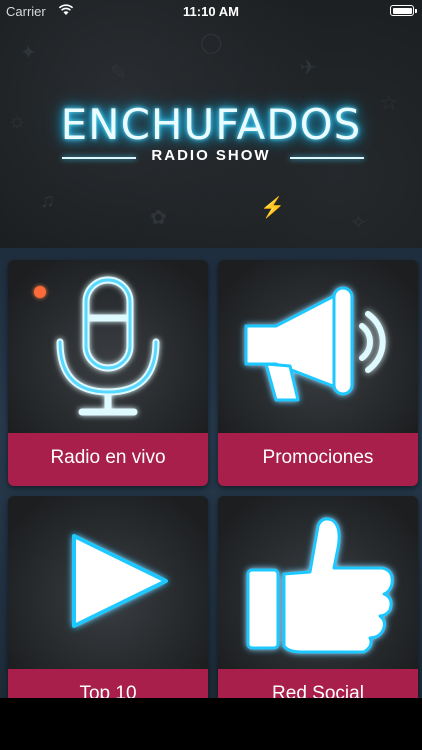 Image resolution: width=422 pixels, height=750 pixels. Describe the element at coordinates (211, 43) in the screenshot. I see `doodle-icon: ◯` at that location.